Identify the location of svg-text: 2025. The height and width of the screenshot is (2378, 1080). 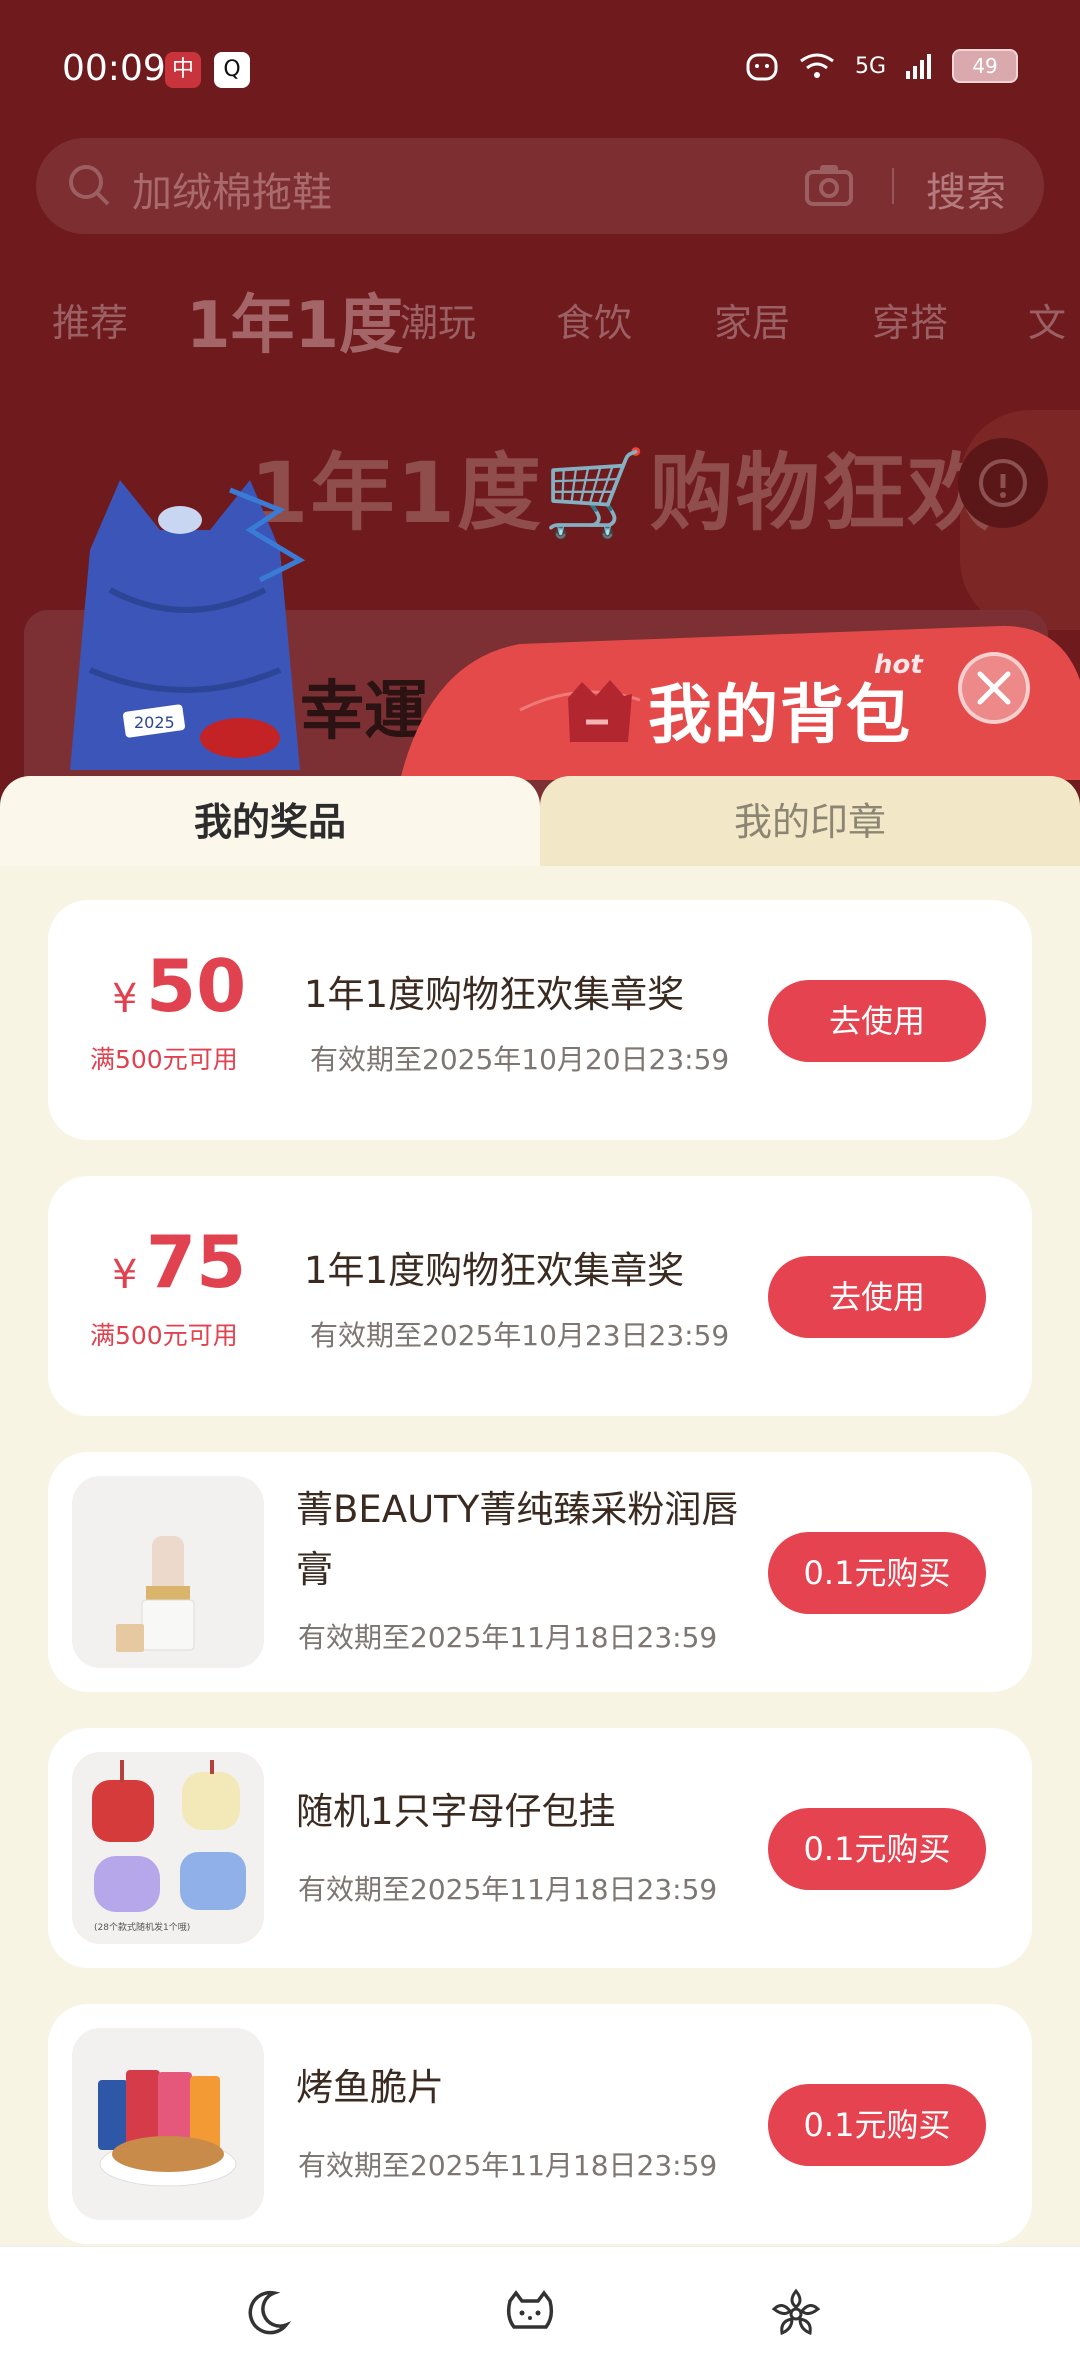
(154, 722).